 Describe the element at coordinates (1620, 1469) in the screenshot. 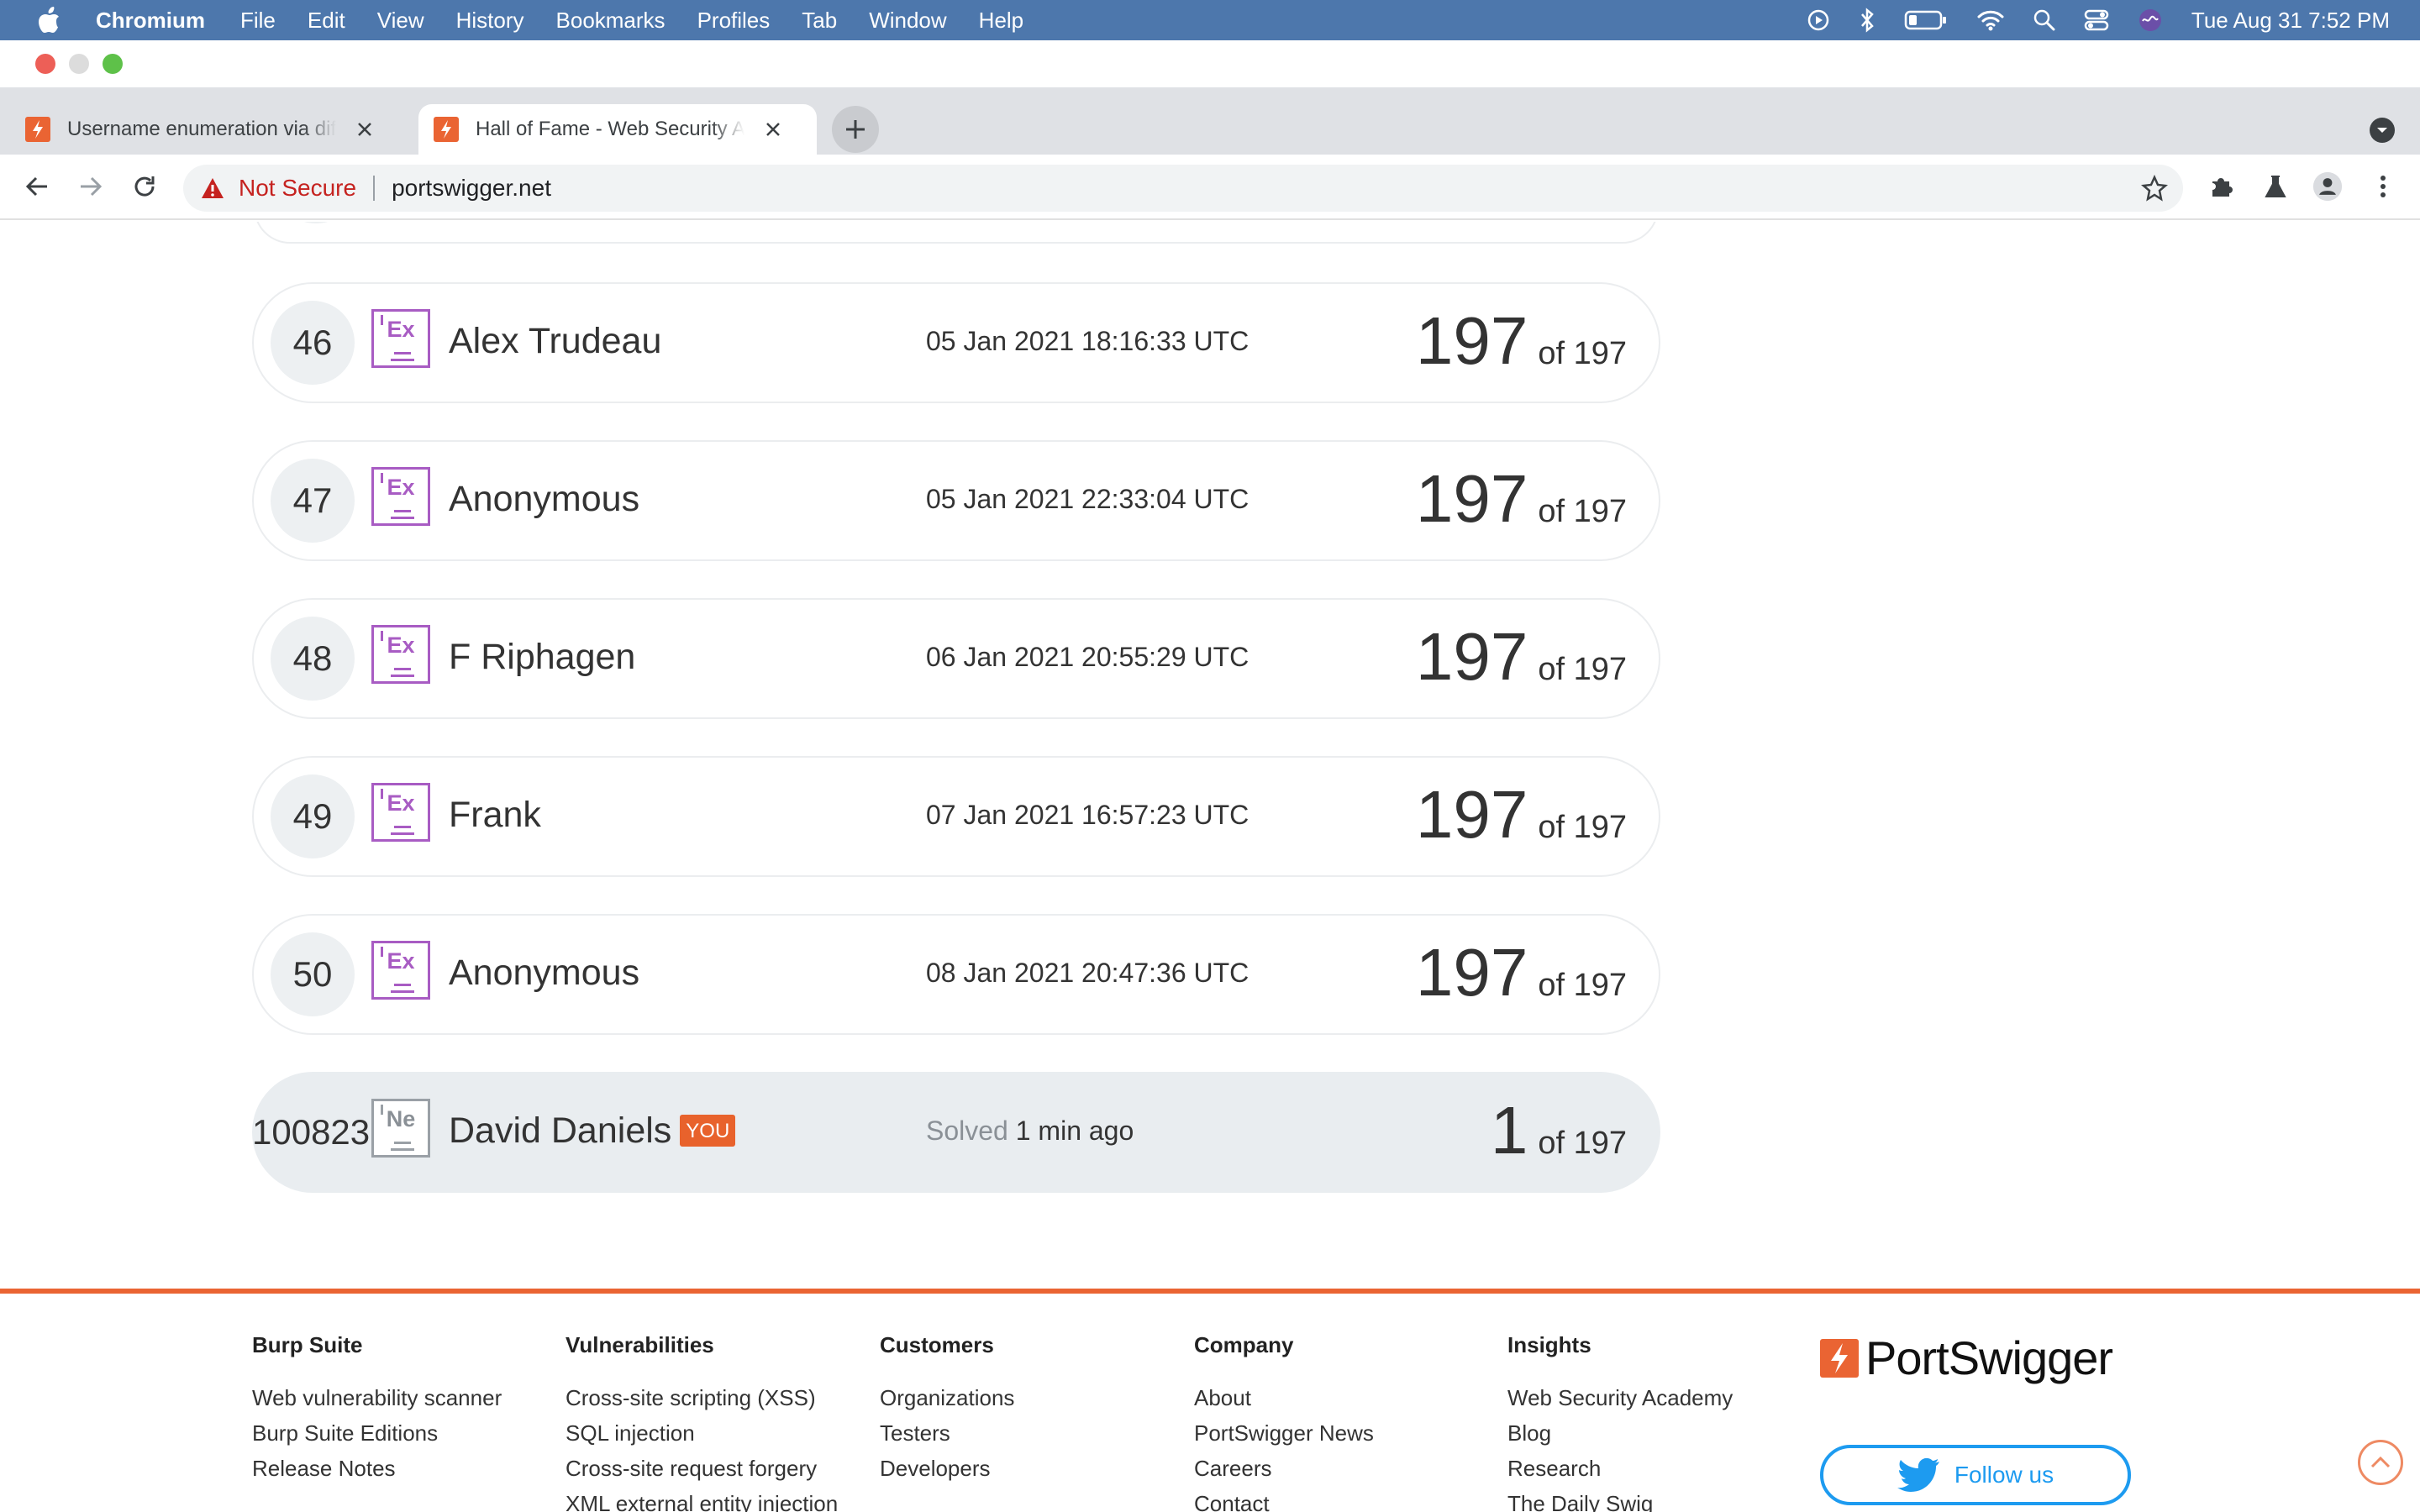

I see `footer-link: Research` at that location.